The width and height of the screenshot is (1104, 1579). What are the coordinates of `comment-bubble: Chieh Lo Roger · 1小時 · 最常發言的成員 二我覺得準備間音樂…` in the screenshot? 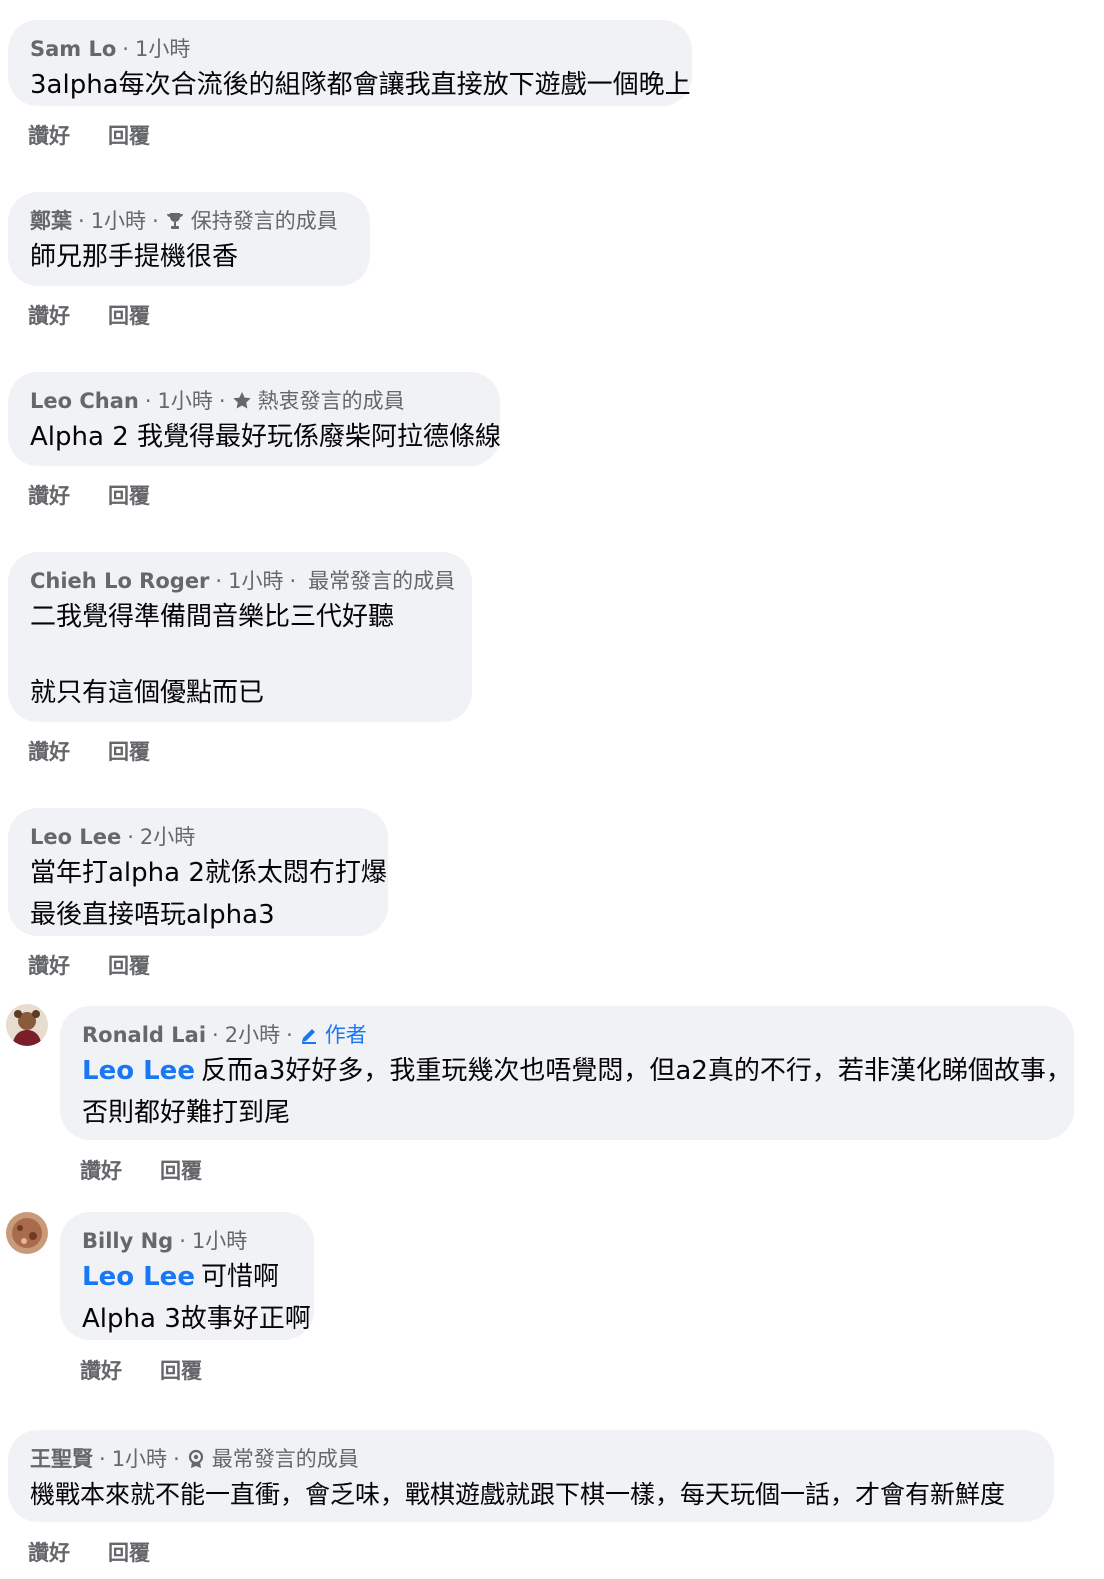 It's located at (240, 637).